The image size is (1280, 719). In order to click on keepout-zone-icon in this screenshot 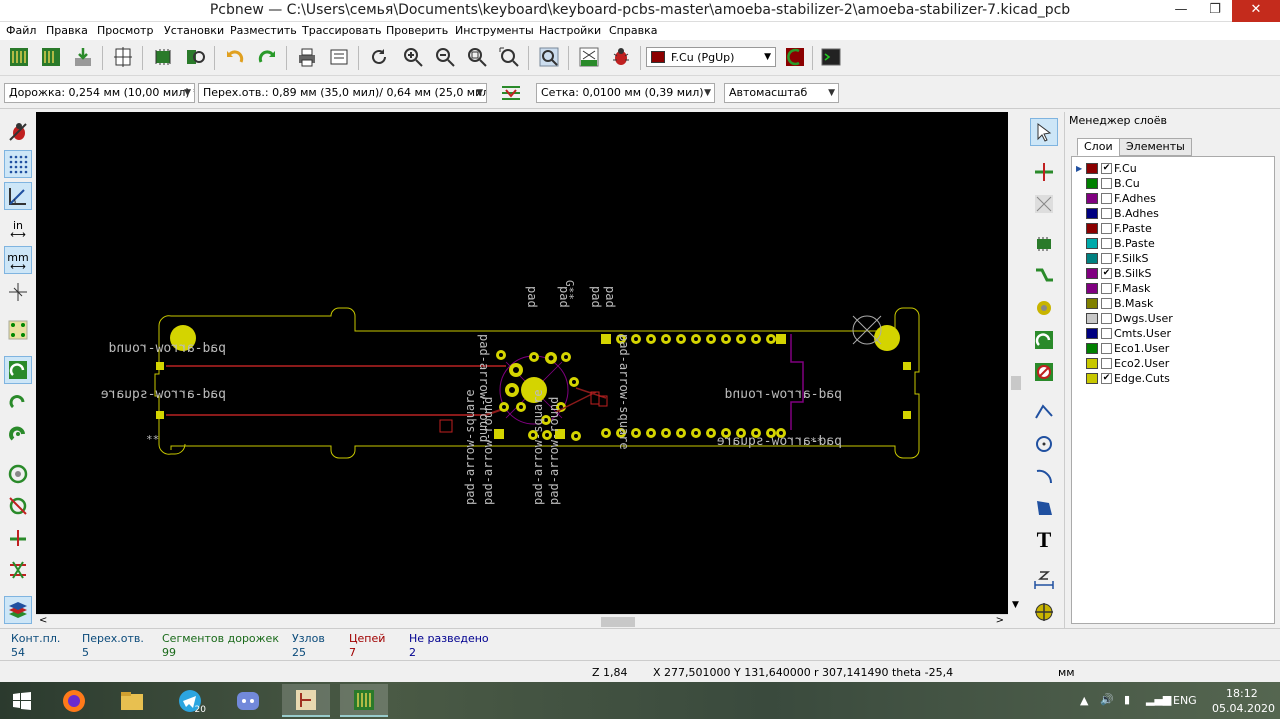, I will do `click(1044, 372)`.